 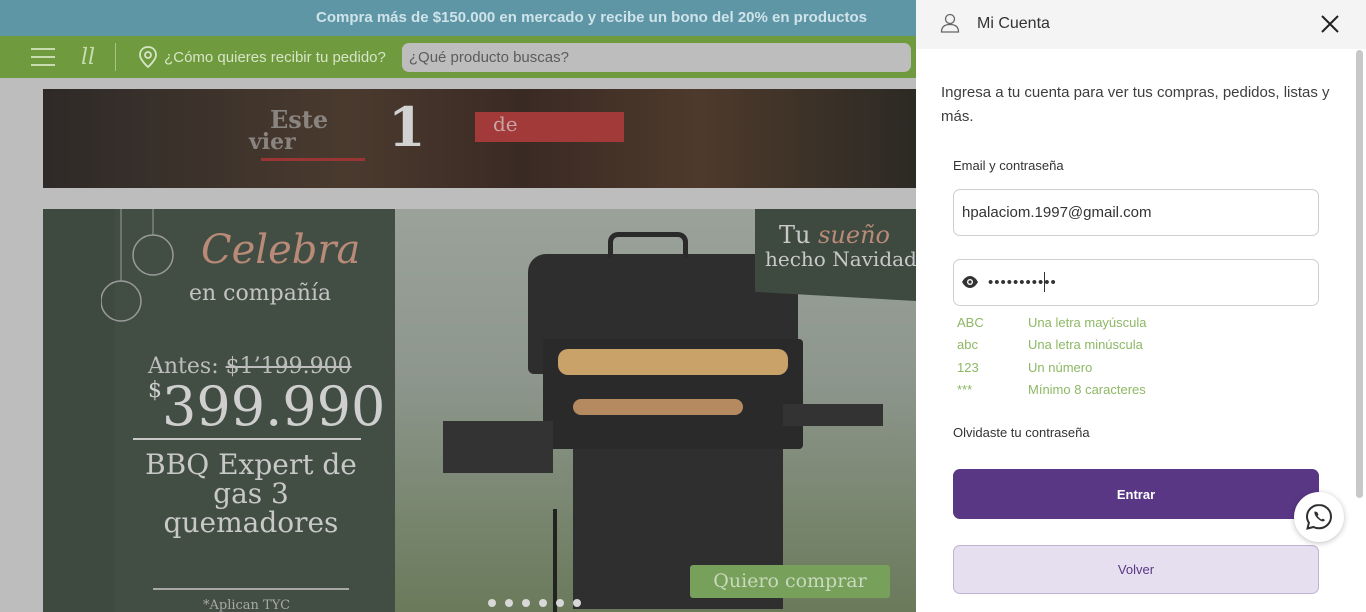 I want to click on ornament-icon, so click(x=137, y=265).